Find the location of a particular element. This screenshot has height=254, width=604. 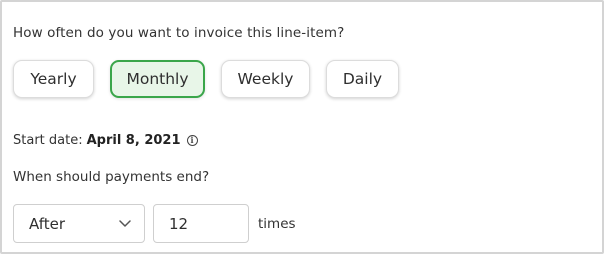

times-label: times is located at coordinates (277, 223).